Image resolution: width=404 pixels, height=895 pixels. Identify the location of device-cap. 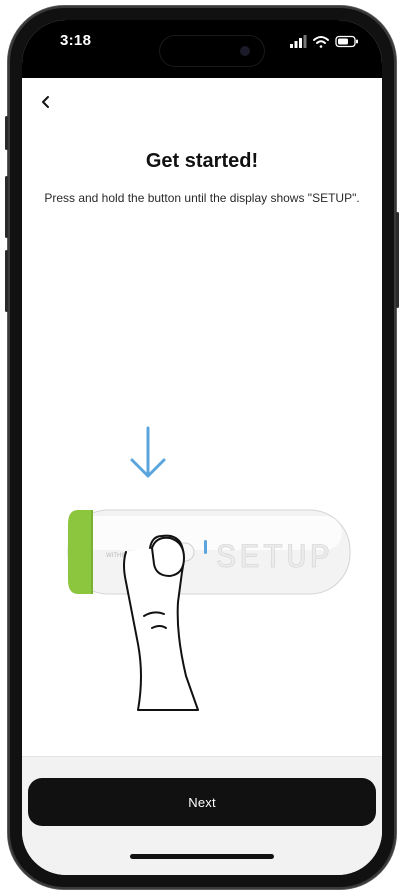
(80, 552).